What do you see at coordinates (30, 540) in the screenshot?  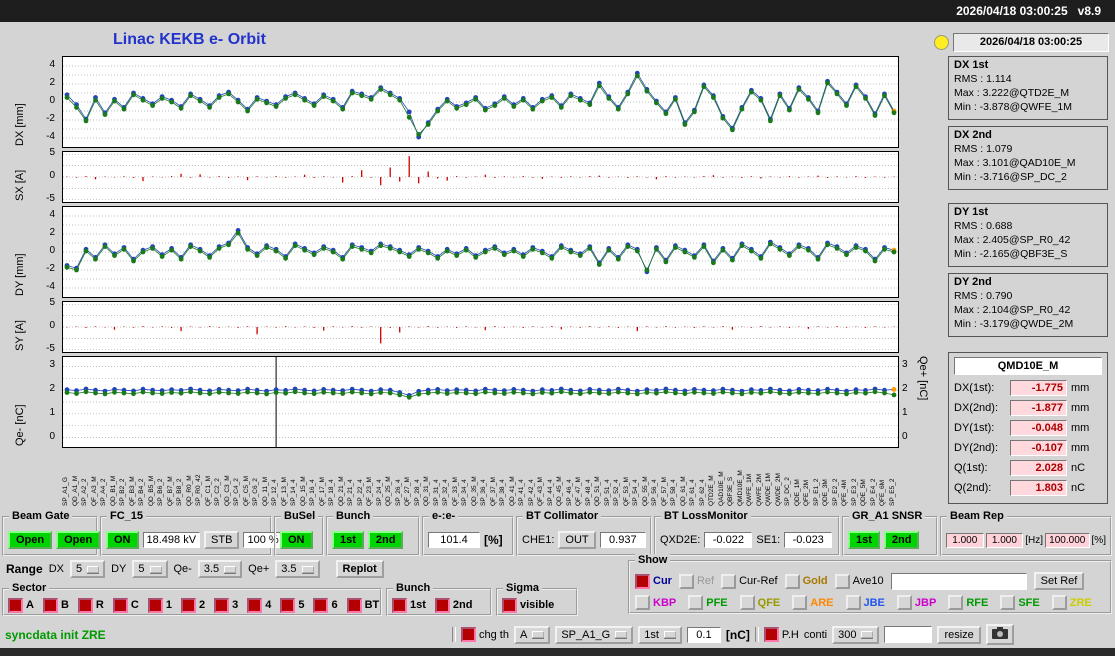 I see `beam-gate-open-1-button: Open` at bounding box center [30, 540].